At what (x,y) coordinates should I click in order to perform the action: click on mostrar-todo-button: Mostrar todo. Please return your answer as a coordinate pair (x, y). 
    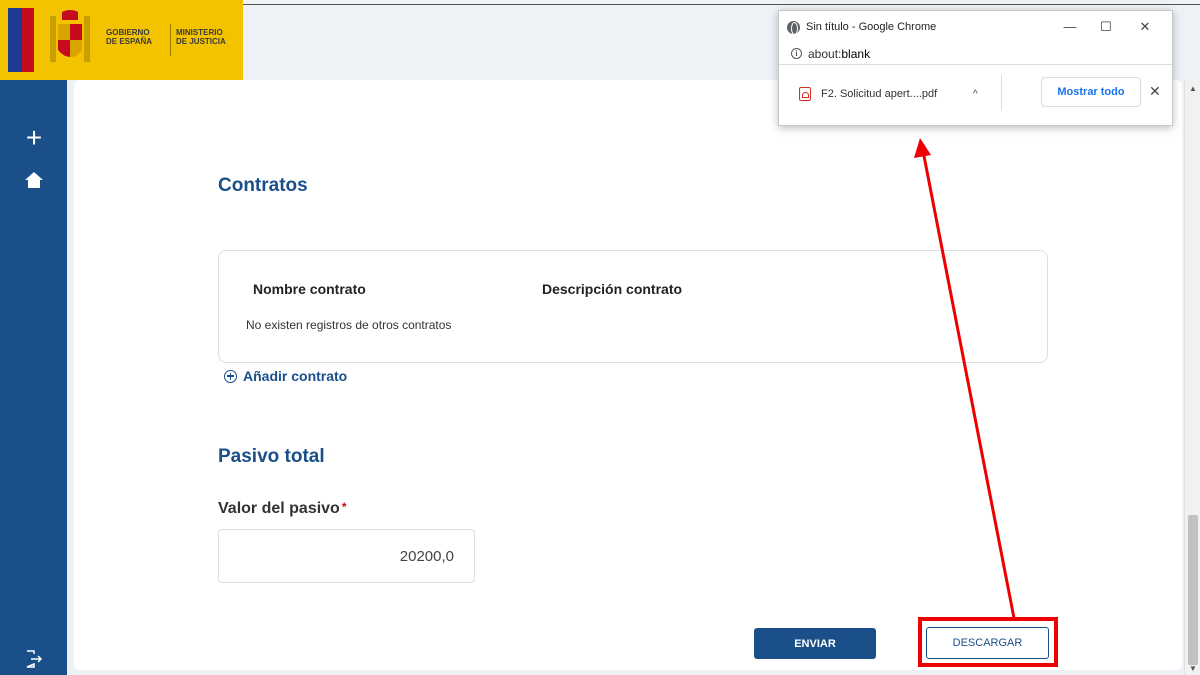
    Looking at the image, I should click on (1091, 92).